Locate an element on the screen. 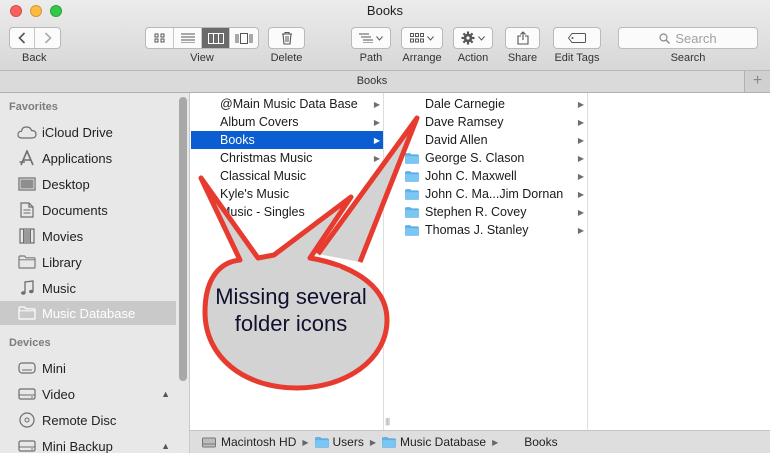  path-crumb-music-database: Music Database is located at coordinates (434, 442).